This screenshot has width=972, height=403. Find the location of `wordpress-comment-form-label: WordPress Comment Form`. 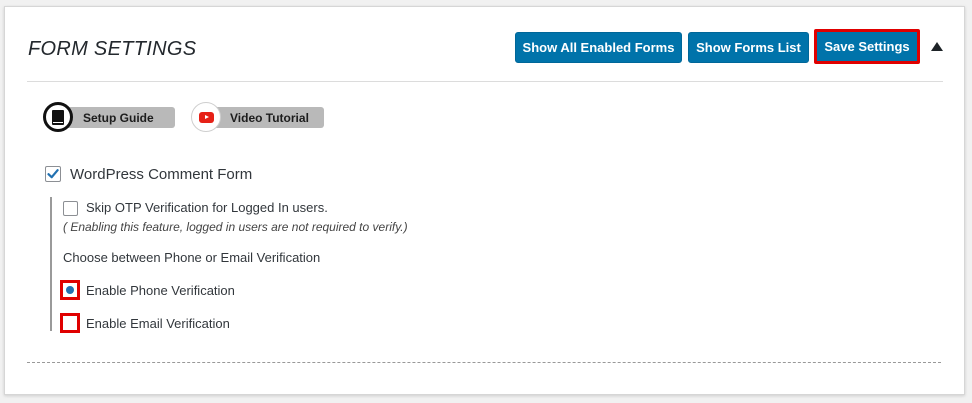

wordpress-comment-form-label: WordPress Comment Form is located at coordinates (161, 174).